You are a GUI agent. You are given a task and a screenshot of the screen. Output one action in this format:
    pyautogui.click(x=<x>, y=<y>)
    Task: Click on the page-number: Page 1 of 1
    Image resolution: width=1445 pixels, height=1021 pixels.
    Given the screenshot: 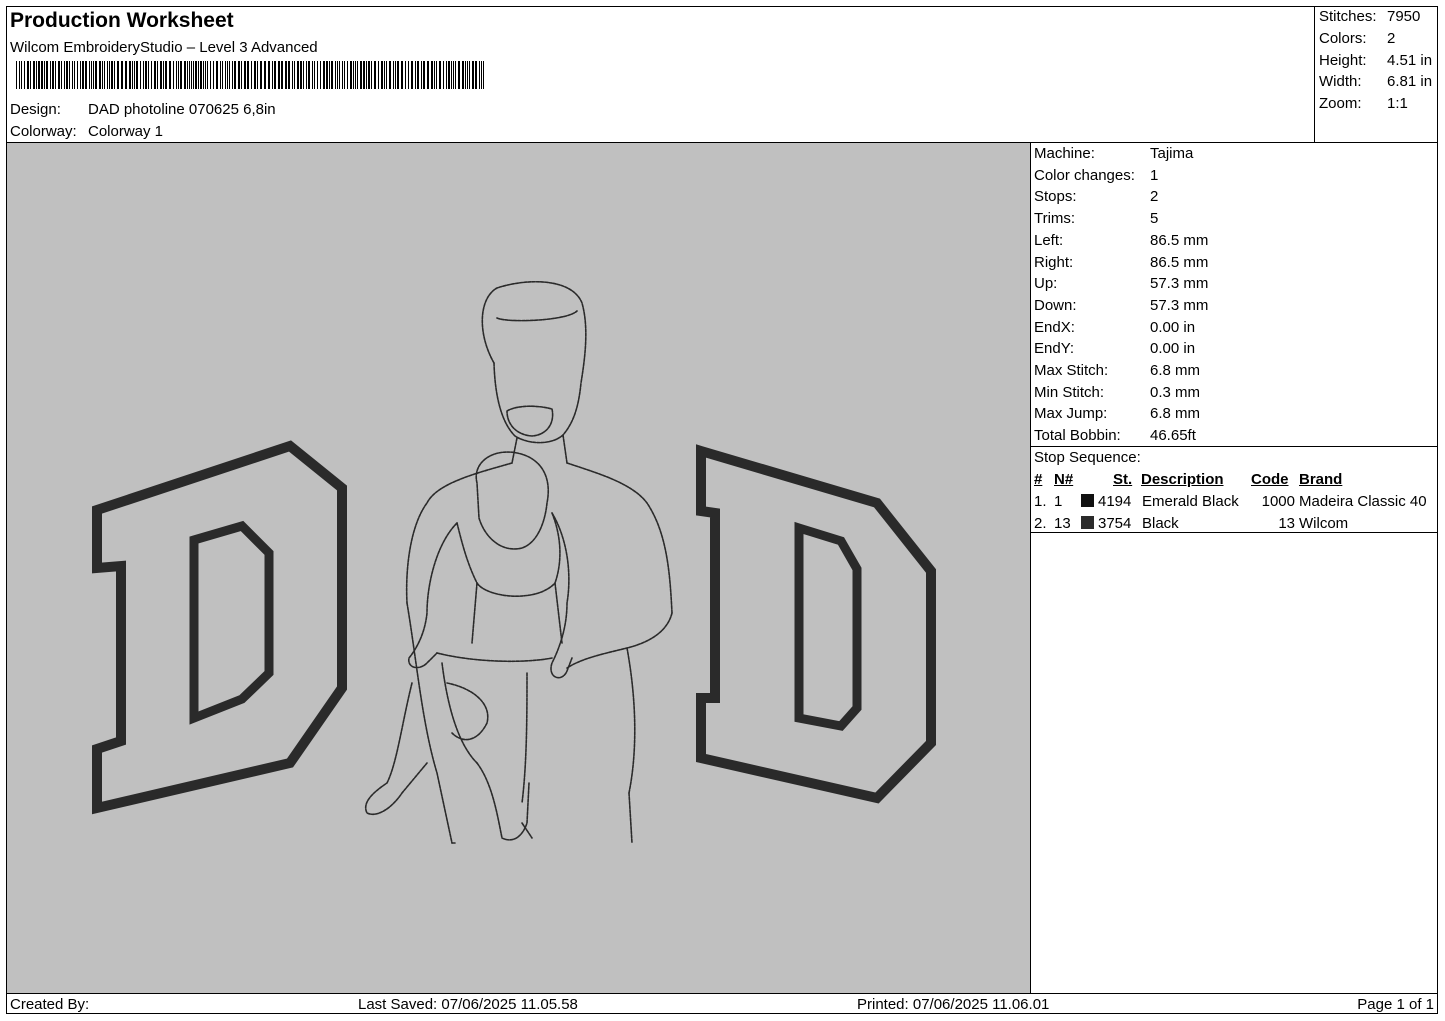 What is the action you would take?
    pyautogui.click(x=1395, y=1004)
    